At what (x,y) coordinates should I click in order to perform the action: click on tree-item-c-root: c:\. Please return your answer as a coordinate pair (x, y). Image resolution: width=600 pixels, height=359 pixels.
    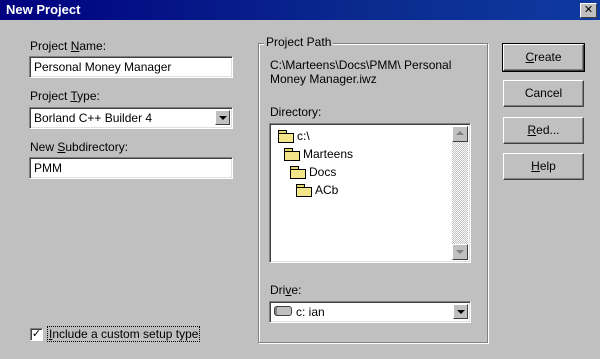
    Looking at the image, I should click on (294, 136).